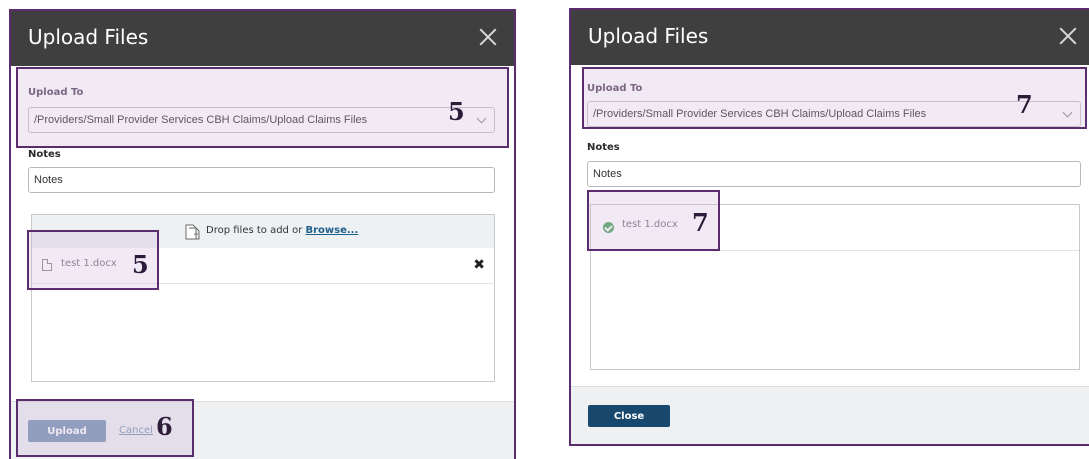  I want to click on dialog-footer: Close, so click(830, 415).